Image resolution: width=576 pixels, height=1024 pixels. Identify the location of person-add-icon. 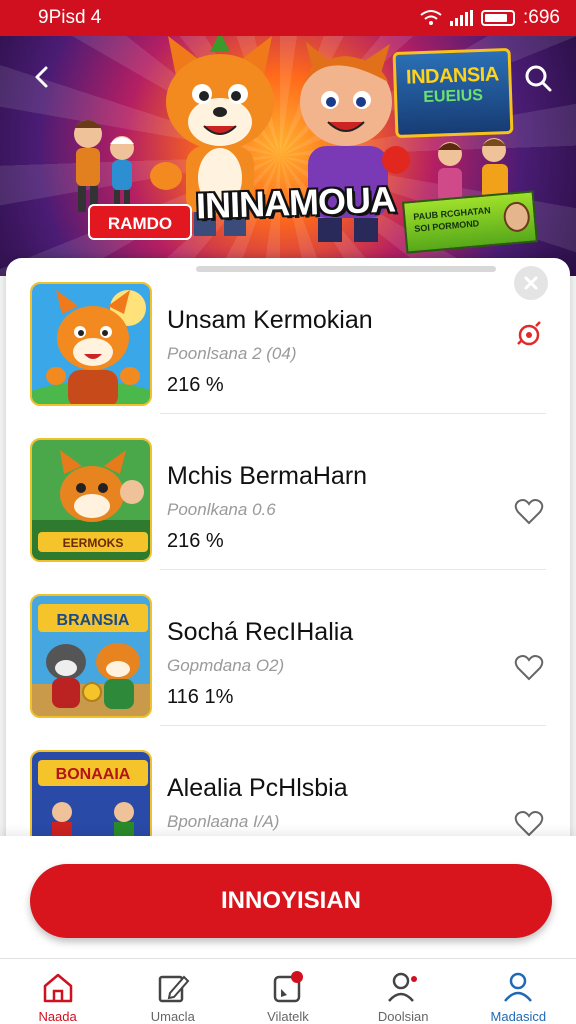
(403, 987).